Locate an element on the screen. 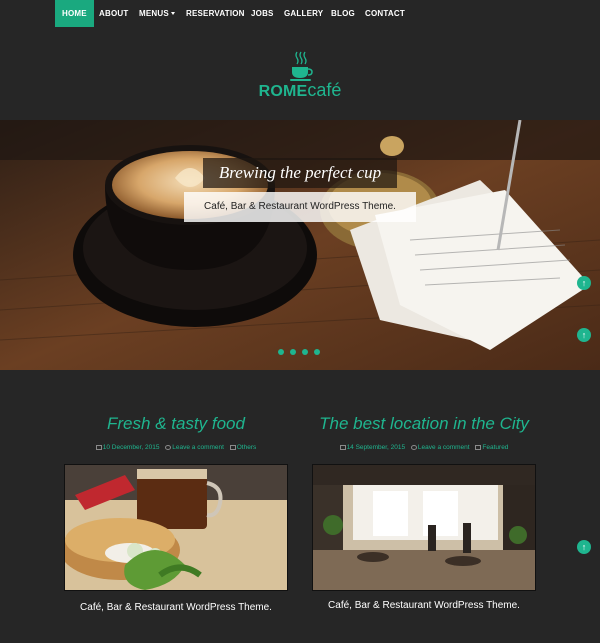 Image resolution: width=600 pixels, height=643 pixels. nav-item-reservation: RESERVATION is located at coordinates (215, 13).